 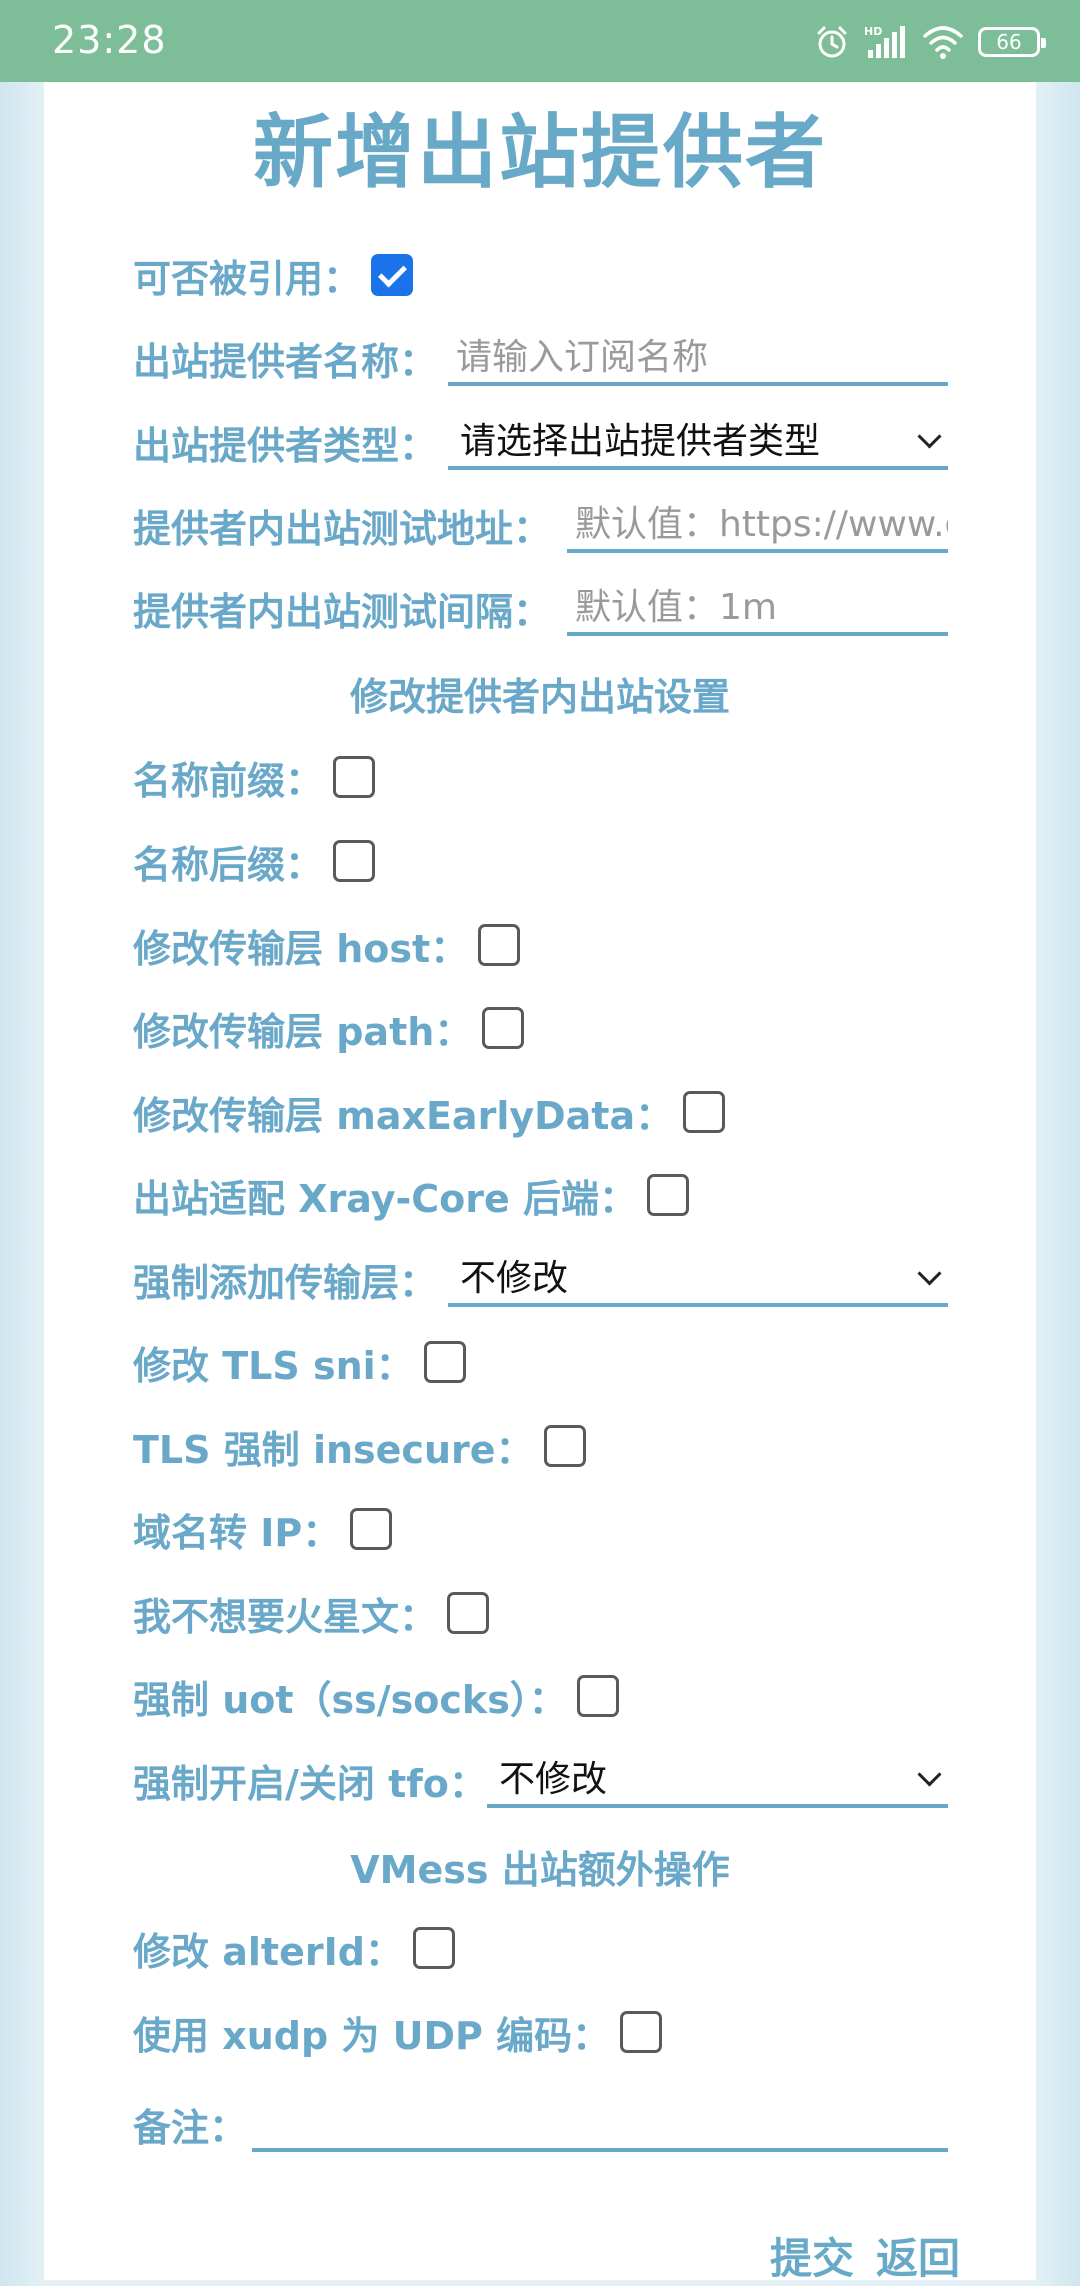 I want to click on alter-id-row: 修改 alterId：, so click(x=294, y=1948).